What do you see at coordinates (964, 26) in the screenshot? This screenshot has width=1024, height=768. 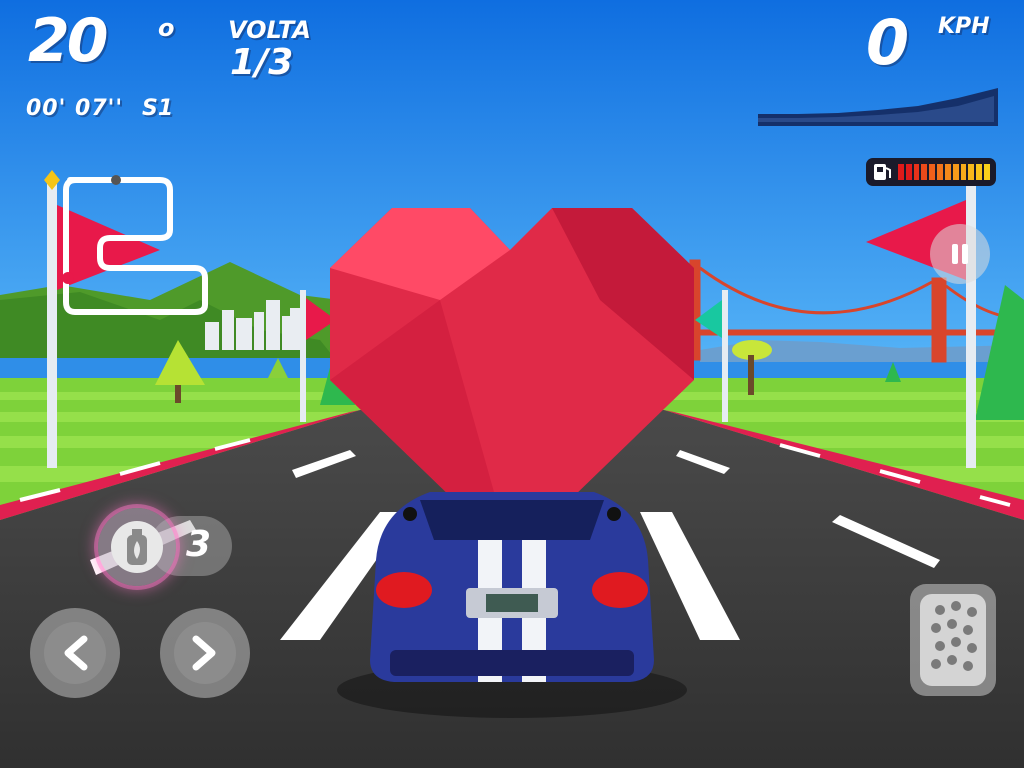 I see `speed-unit: KPH` at bounding box center [964, 26].